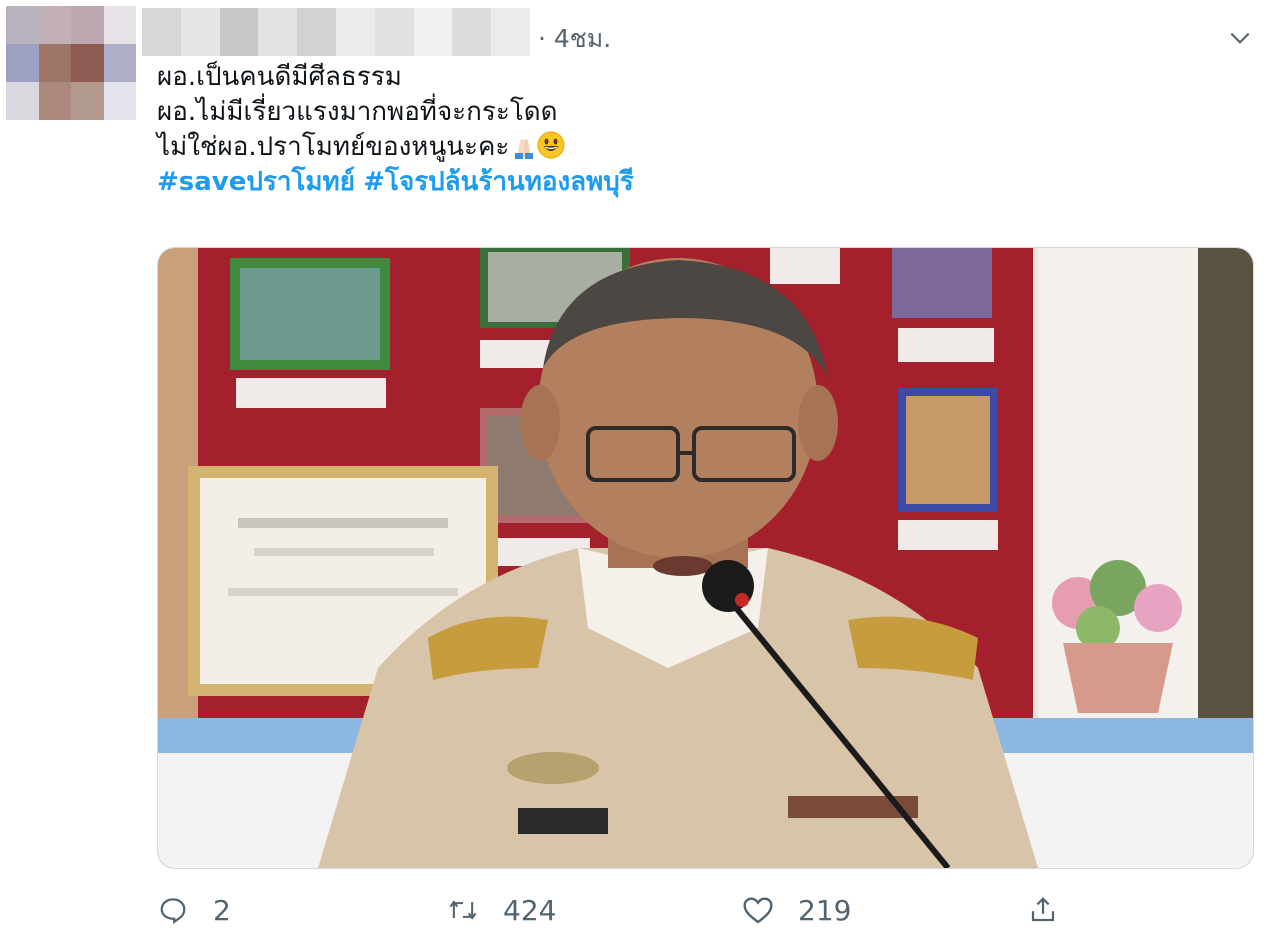  What do you see at coordinates (279, 77) in the screenshot?
I see `tweet-line: ผอ.เป็นคนดีมีศีลธรรม` at bounding box center [279, 77].